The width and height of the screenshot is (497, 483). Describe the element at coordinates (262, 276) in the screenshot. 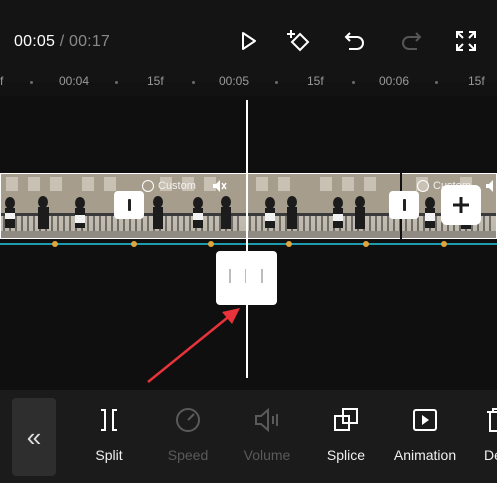

I see `handle-grip-right` at that location.